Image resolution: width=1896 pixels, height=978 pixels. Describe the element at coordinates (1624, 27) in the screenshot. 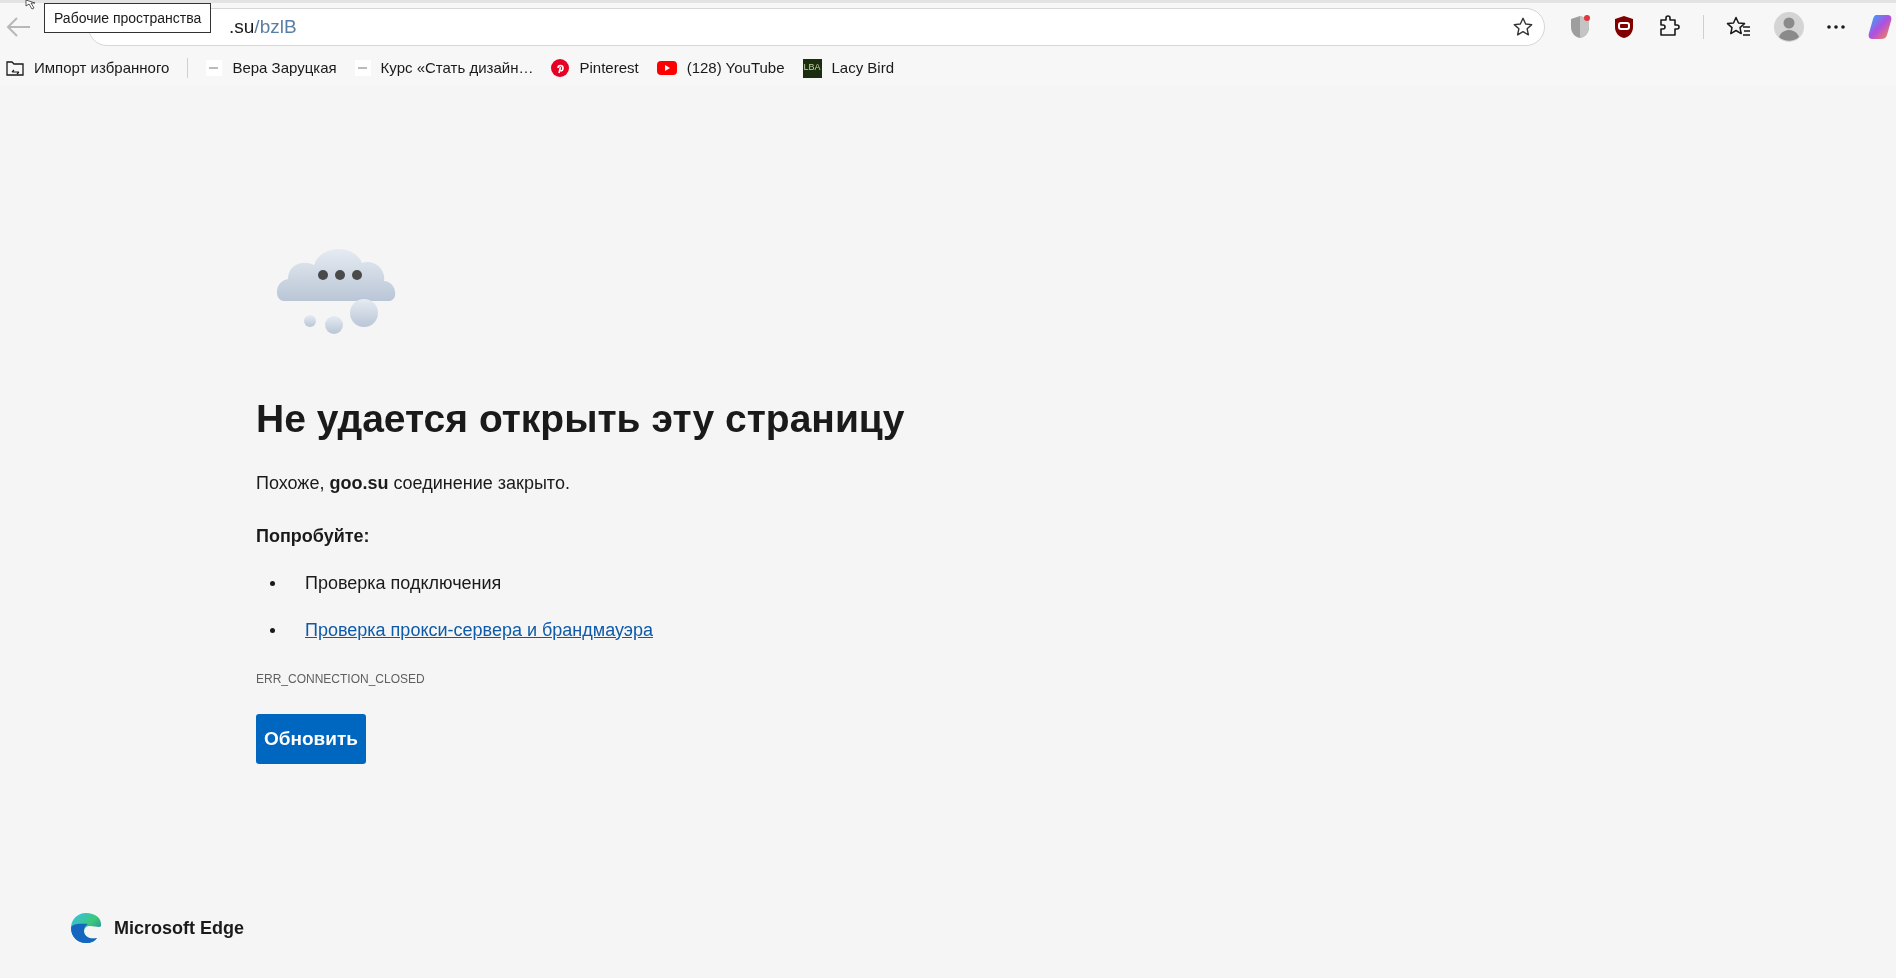

I see `shield-icon` at that location.